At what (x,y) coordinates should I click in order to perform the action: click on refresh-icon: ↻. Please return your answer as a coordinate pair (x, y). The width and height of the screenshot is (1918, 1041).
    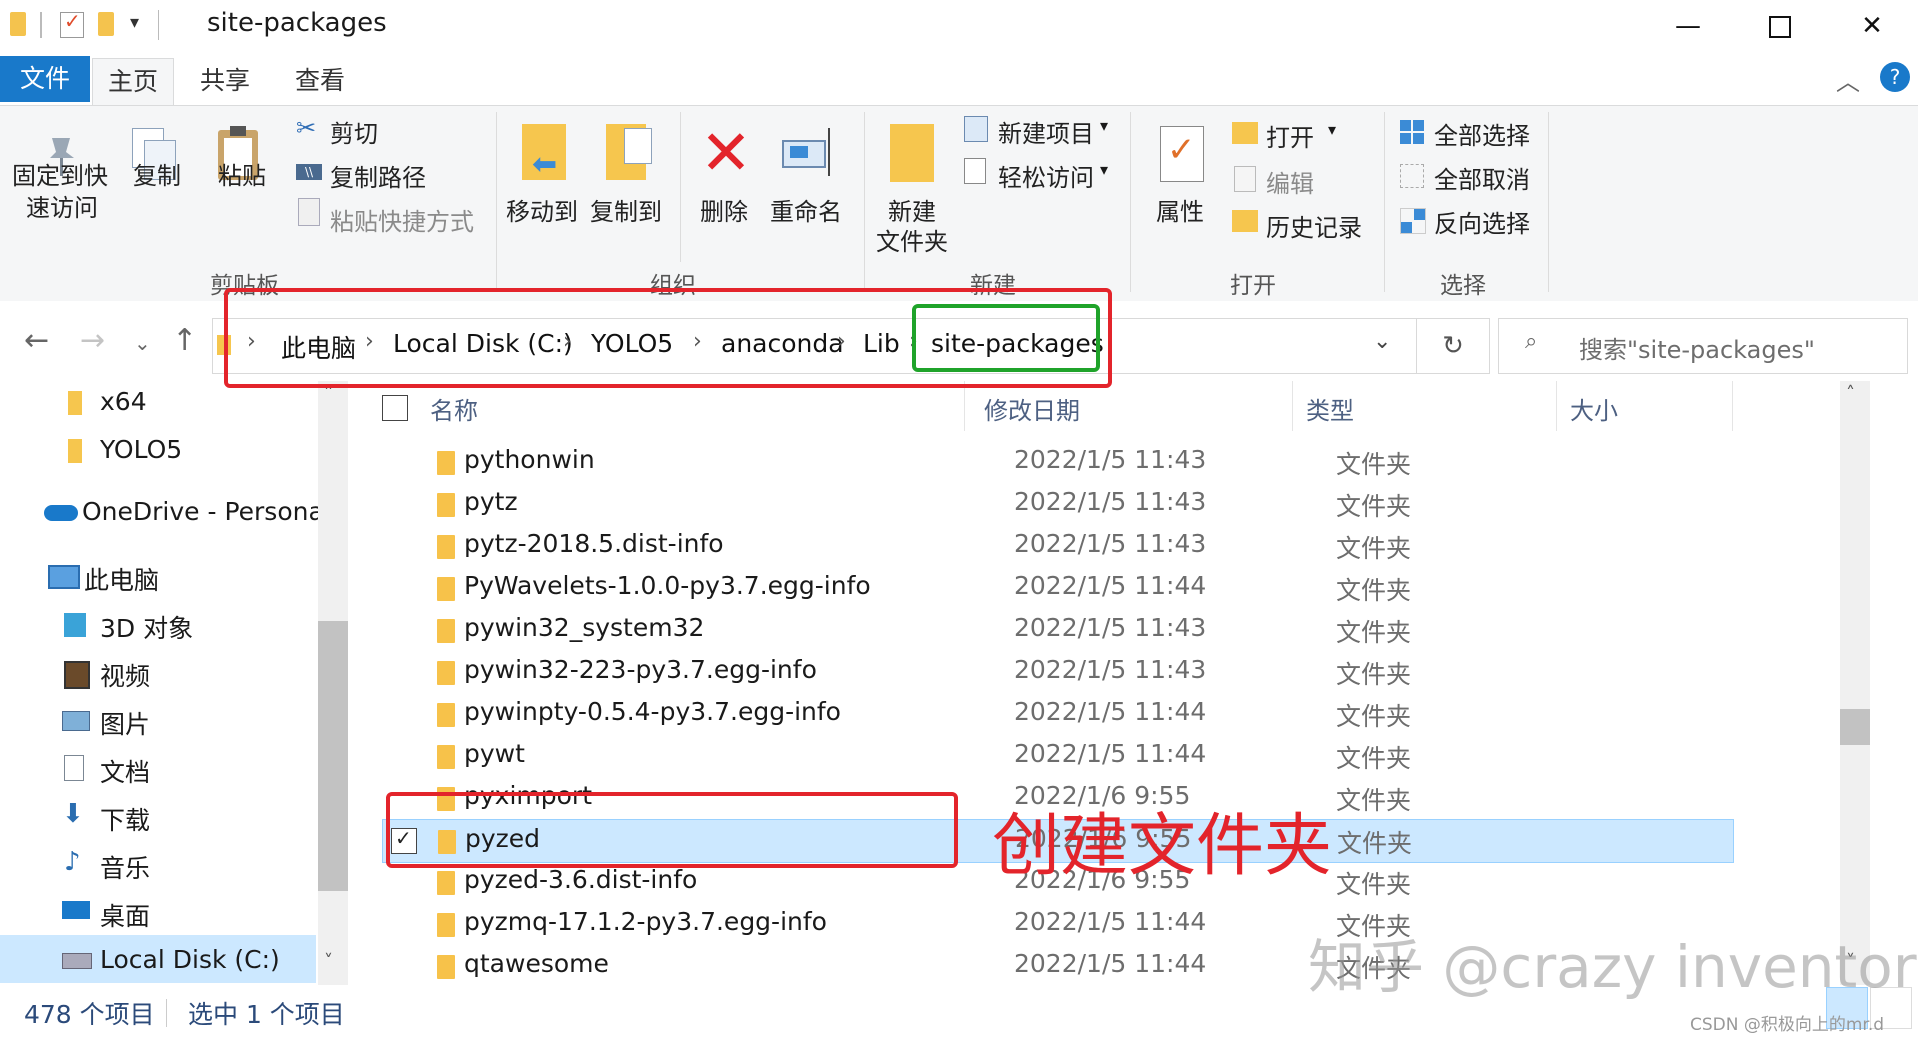
    Looking at the image, I should click on (1453, 346).